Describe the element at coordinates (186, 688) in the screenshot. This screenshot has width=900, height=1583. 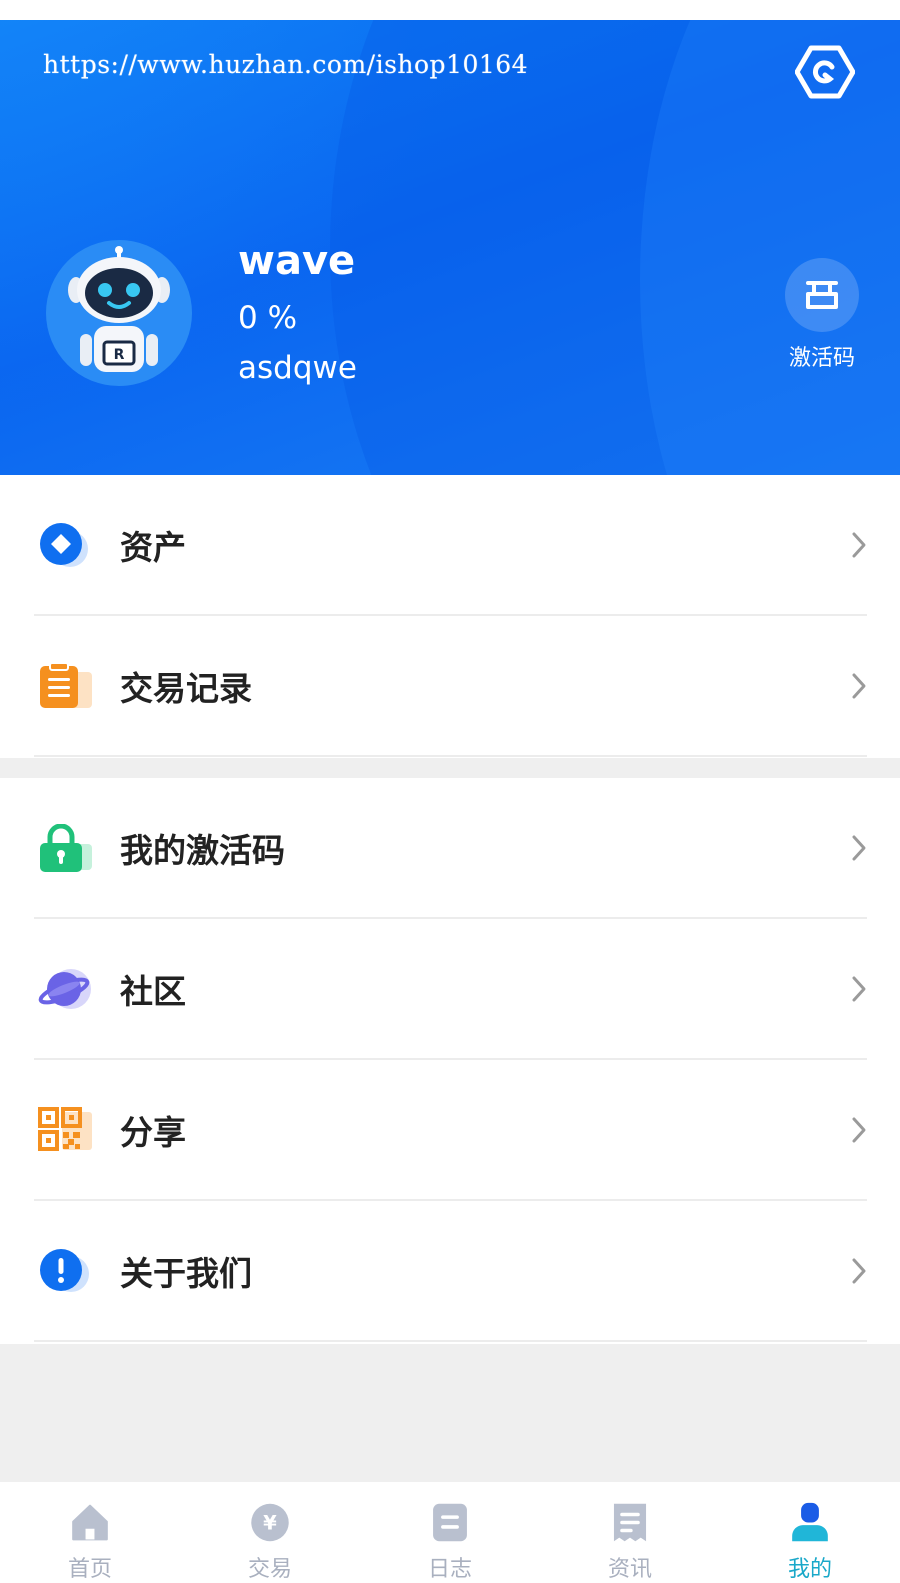
I see `menu-item-label: 交易记录` at that location.